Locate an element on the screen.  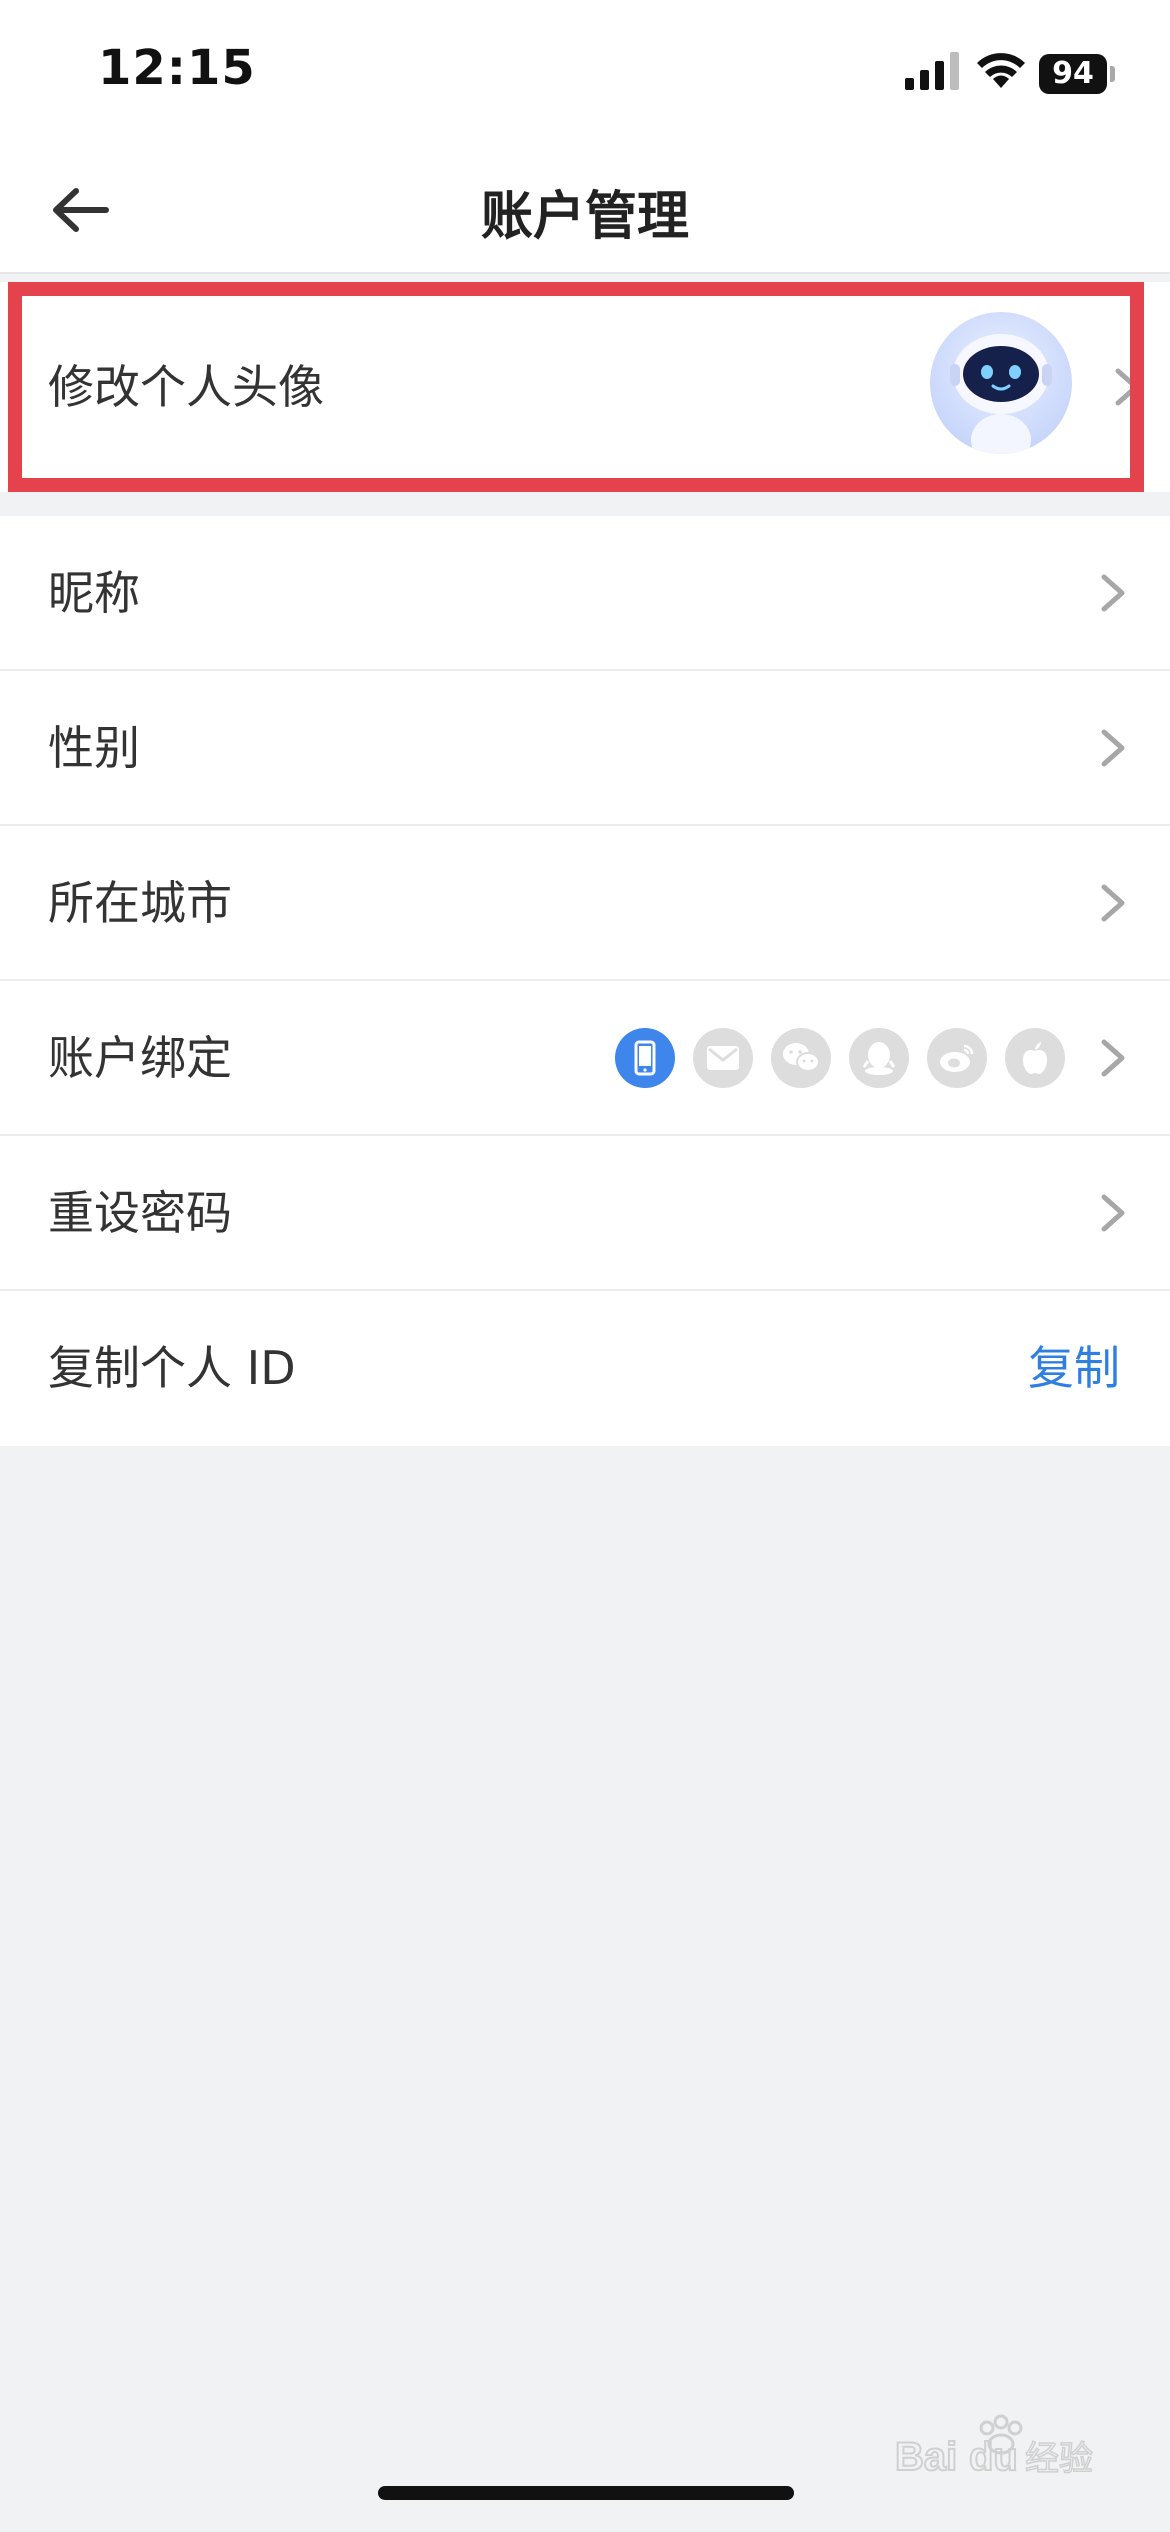
svg-text: 经验 is located at coordinates (1059, 2459).